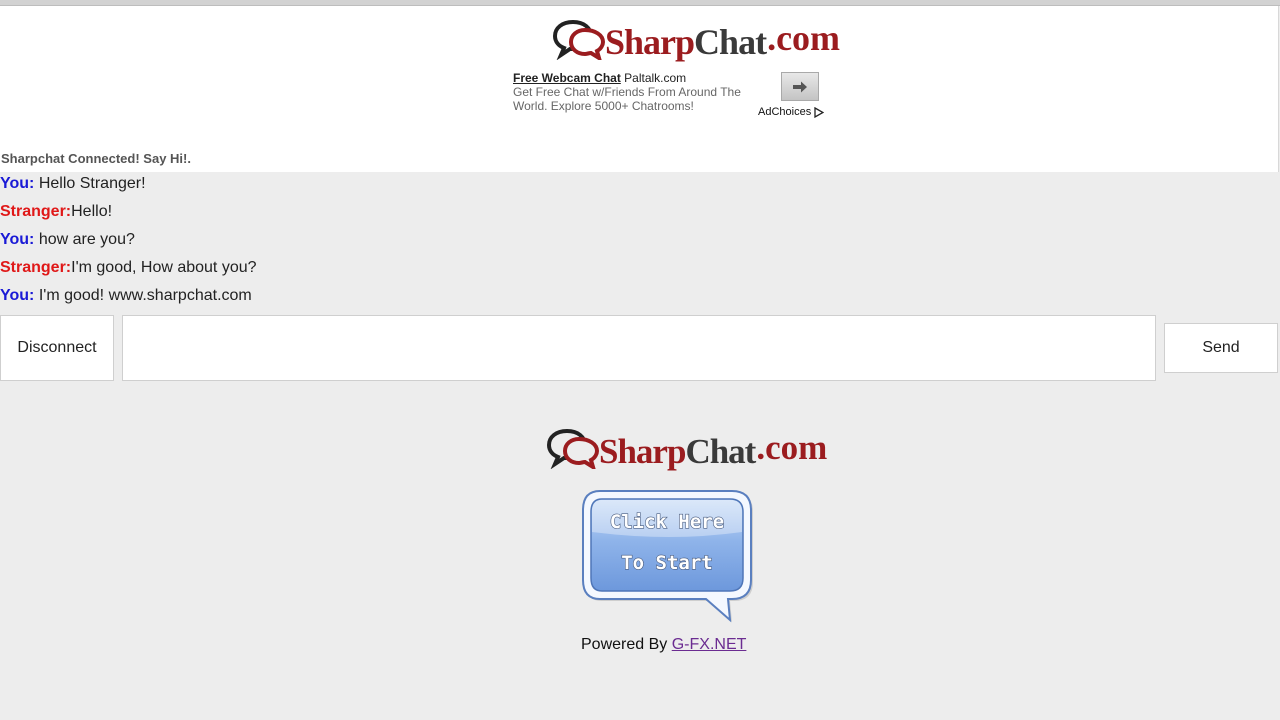  I want to click on send-button: Send, so click(1221, 348).